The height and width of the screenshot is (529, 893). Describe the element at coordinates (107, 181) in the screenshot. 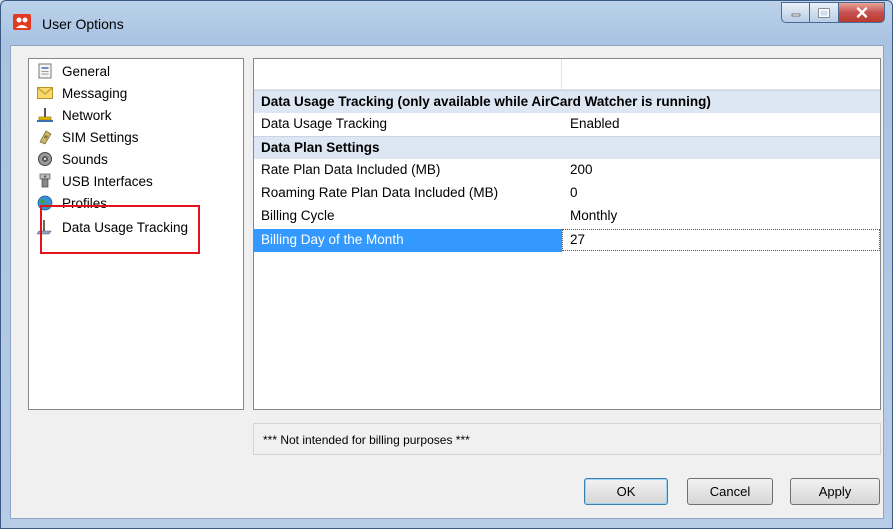

I see `nav-item-label: USB Interfaces` at that location.